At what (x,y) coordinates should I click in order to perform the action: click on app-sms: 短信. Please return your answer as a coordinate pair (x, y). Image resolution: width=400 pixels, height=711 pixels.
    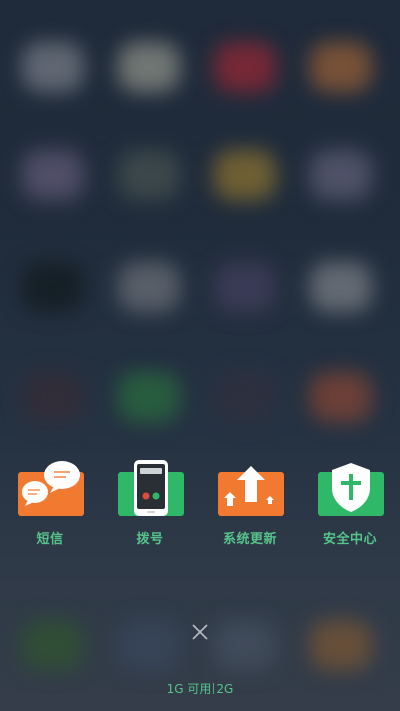
    Looking at the image, I should click on (50, 507).